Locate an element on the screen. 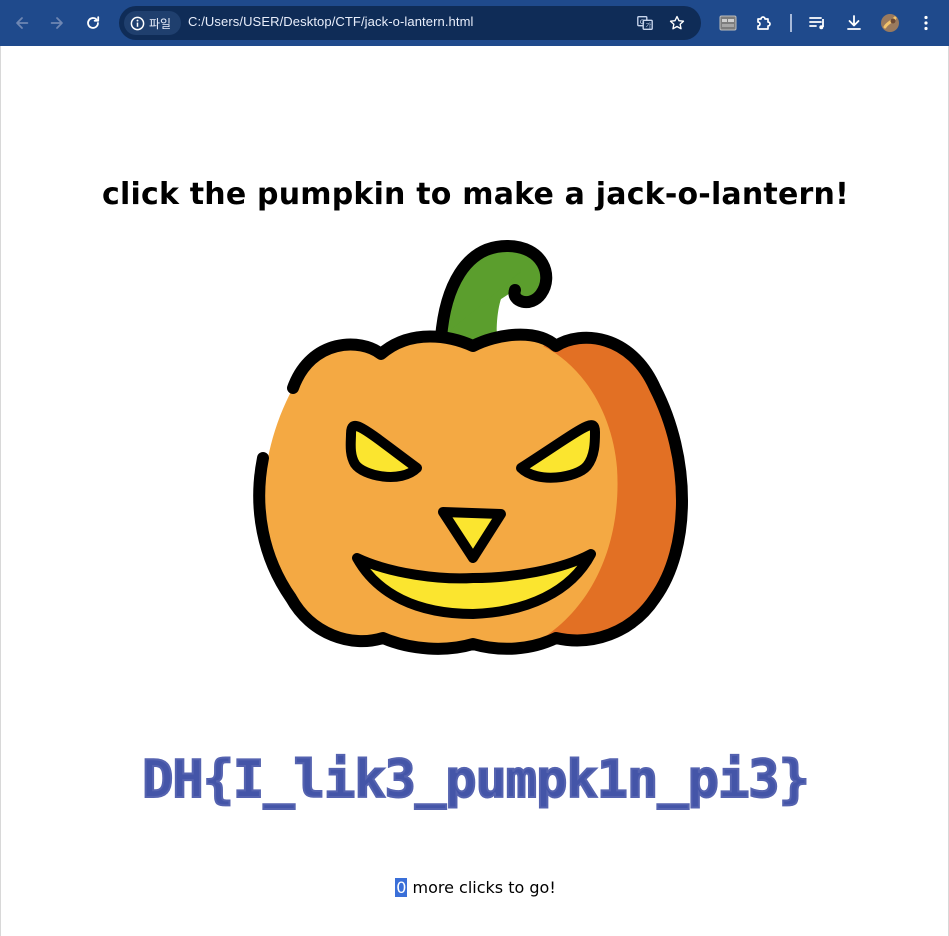 This screenshot has width=949, height=936. menu-icon is located at coordinates (926, 23).